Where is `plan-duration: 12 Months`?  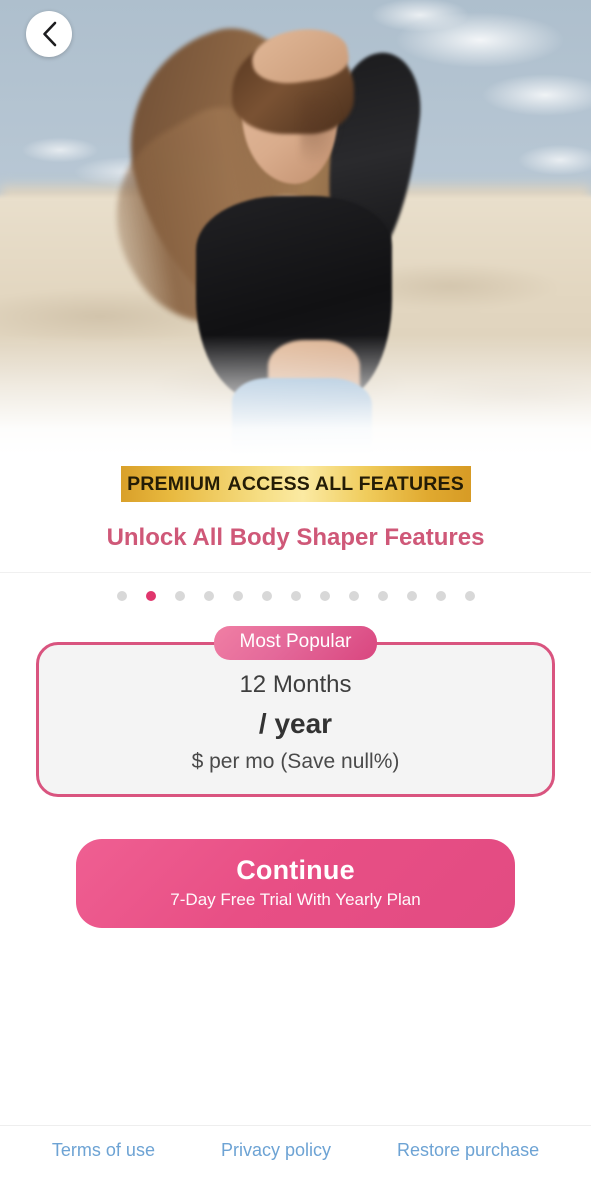 plan-duration: 12 Months is located at coordinates (295, 684).